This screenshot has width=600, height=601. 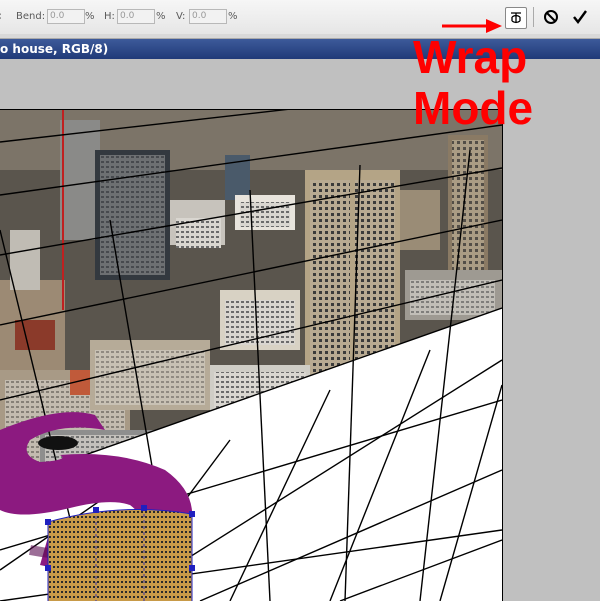 I want to click on cancel-transform-button, so click(x=551, y=17).